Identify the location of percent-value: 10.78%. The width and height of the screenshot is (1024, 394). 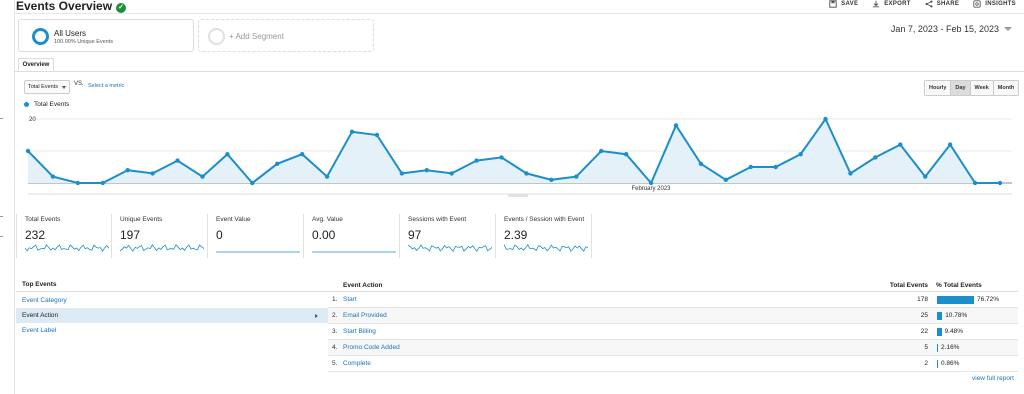
(956, 315).